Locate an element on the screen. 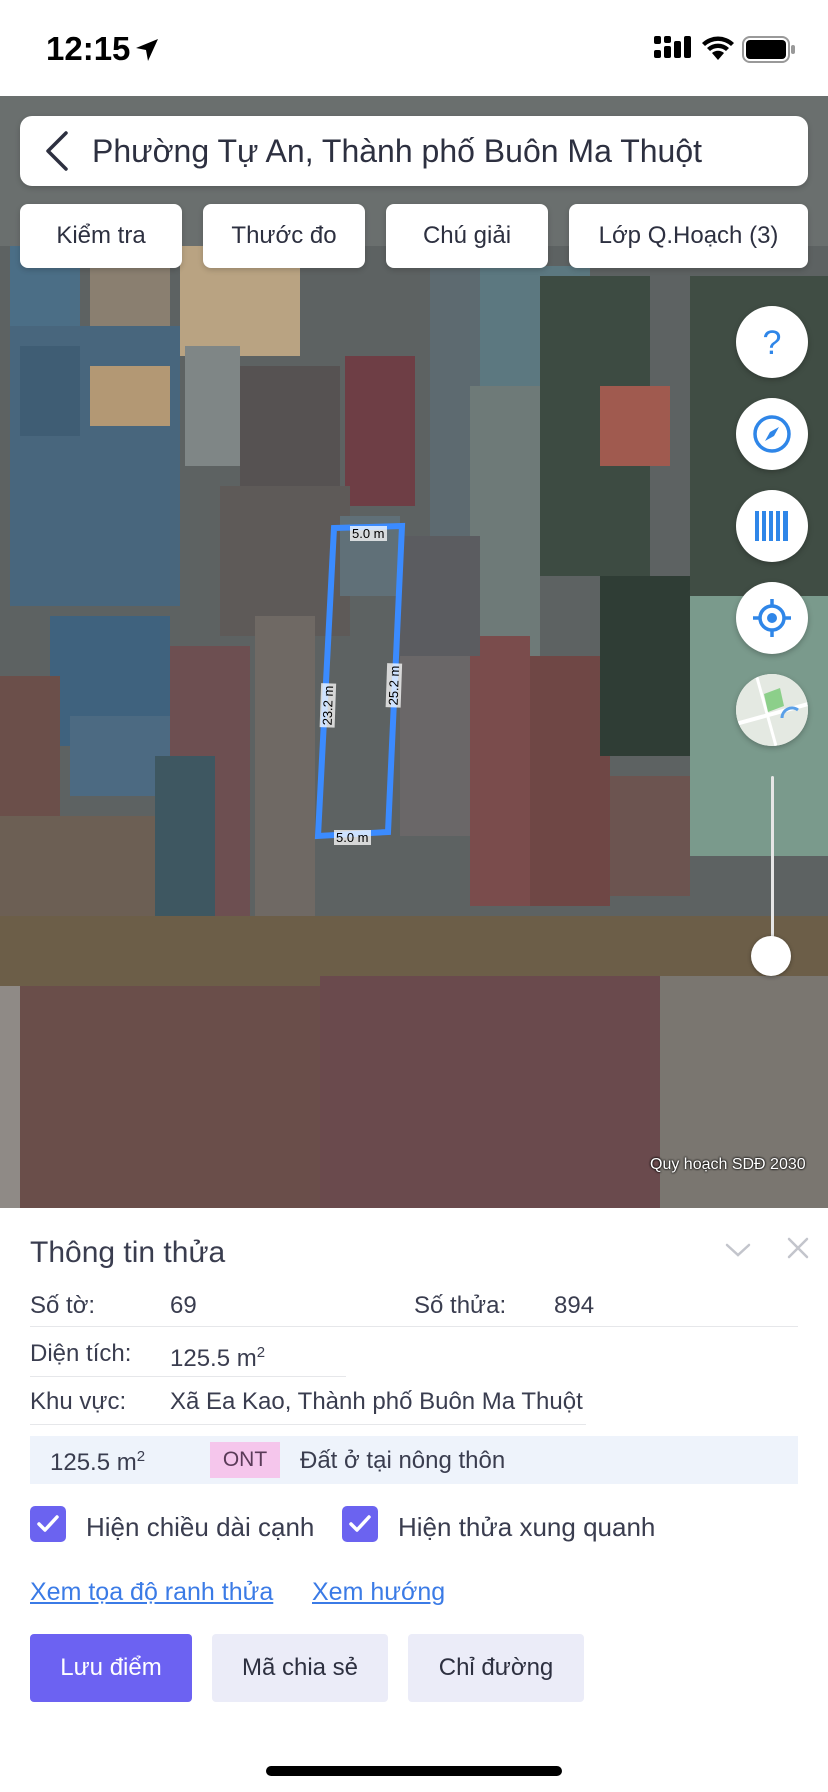 The width and height of the screenshot is (828, 1792). zoning-area: 125.5 m2 is located at coordinates (97, 1462).